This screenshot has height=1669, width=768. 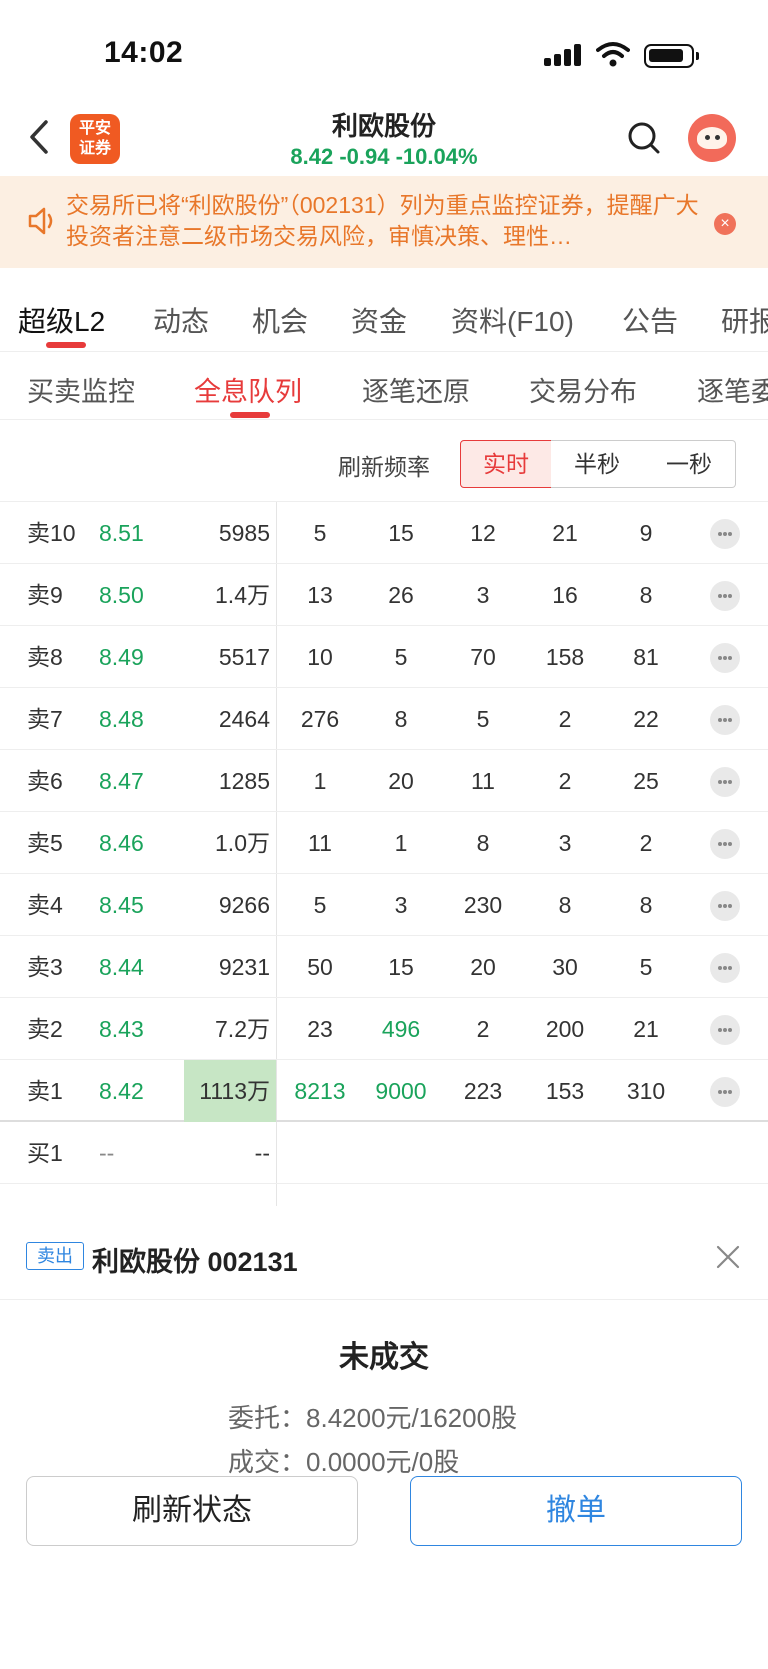 I want to click on tab-profile-f10: 资料(F10), so click(x=512, y=320).